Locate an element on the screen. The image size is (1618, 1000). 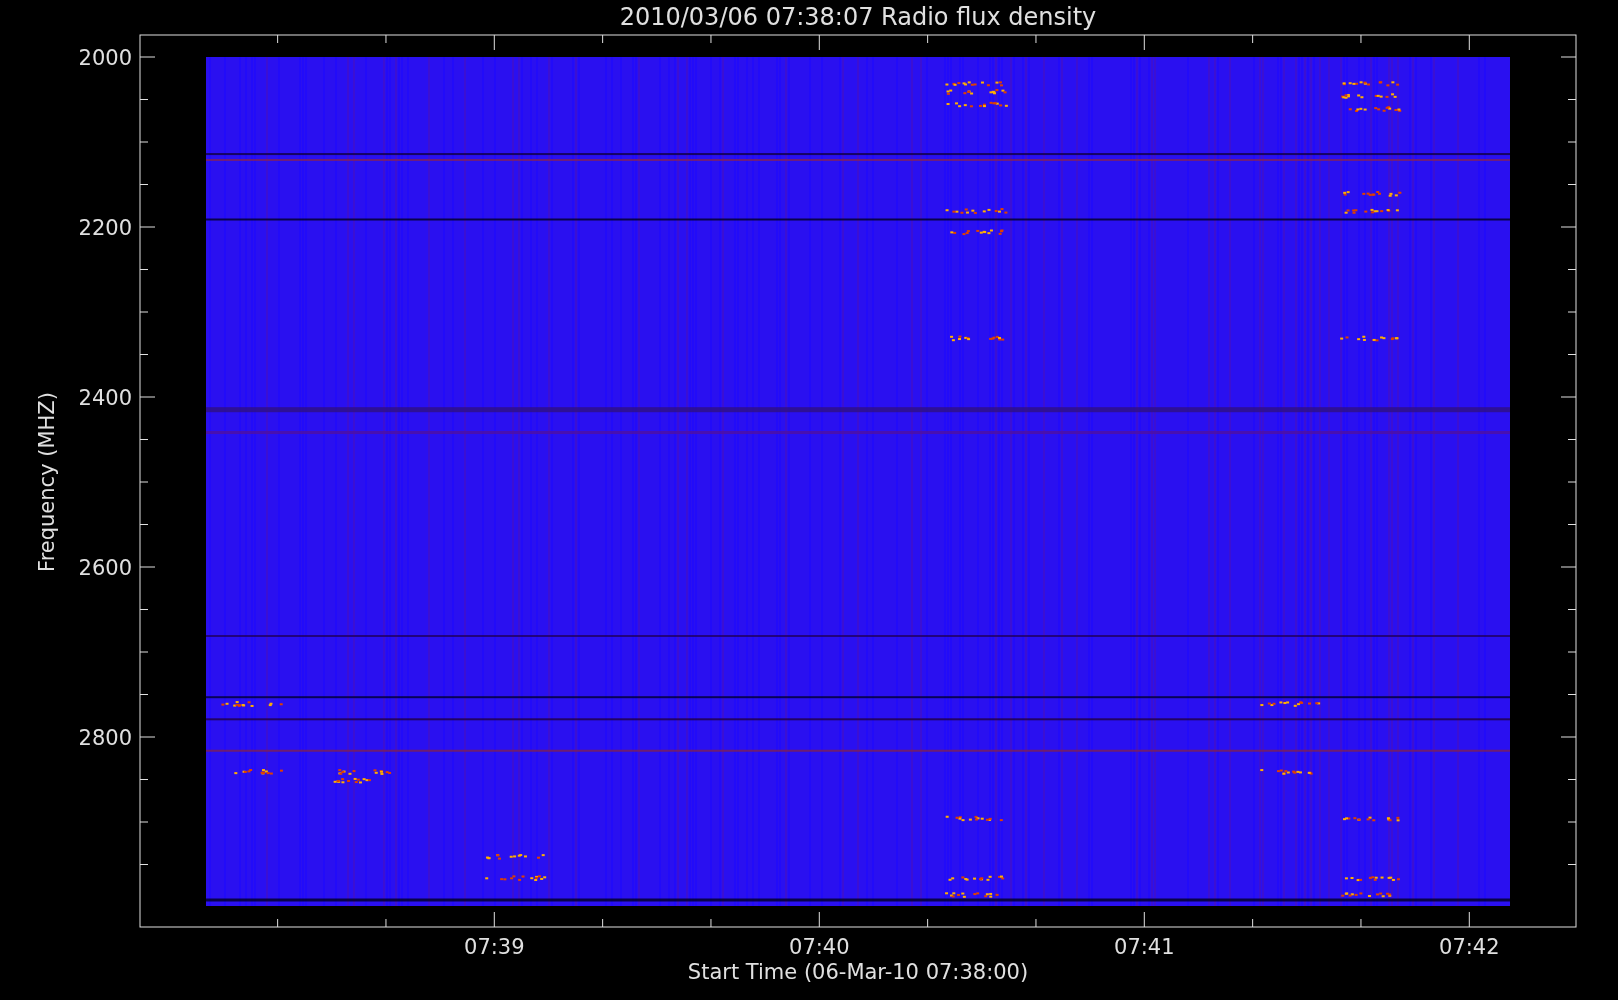
x-tick-label: 07:41 is located at coordinates (1144, 947).